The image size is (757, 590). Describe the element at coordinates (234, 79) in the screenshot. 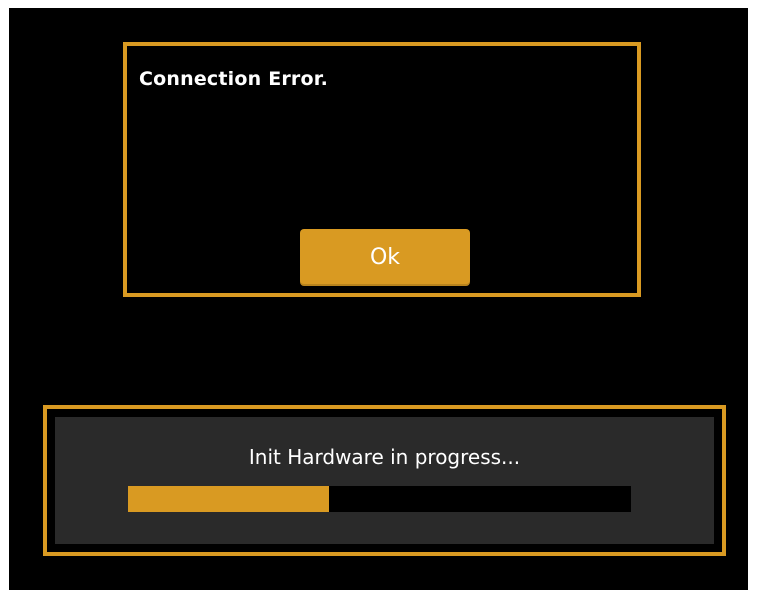

I see `error-message: Connection Error.` at that location.